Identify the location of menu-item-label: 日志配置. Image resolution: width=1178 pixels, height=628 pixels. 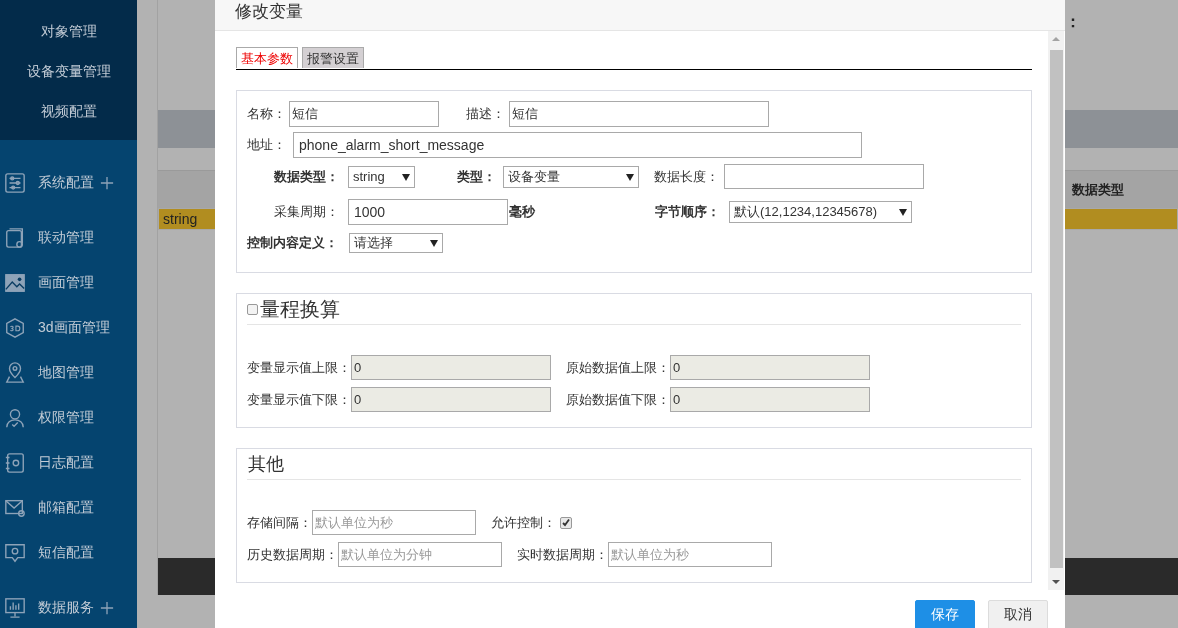
(66, 462).